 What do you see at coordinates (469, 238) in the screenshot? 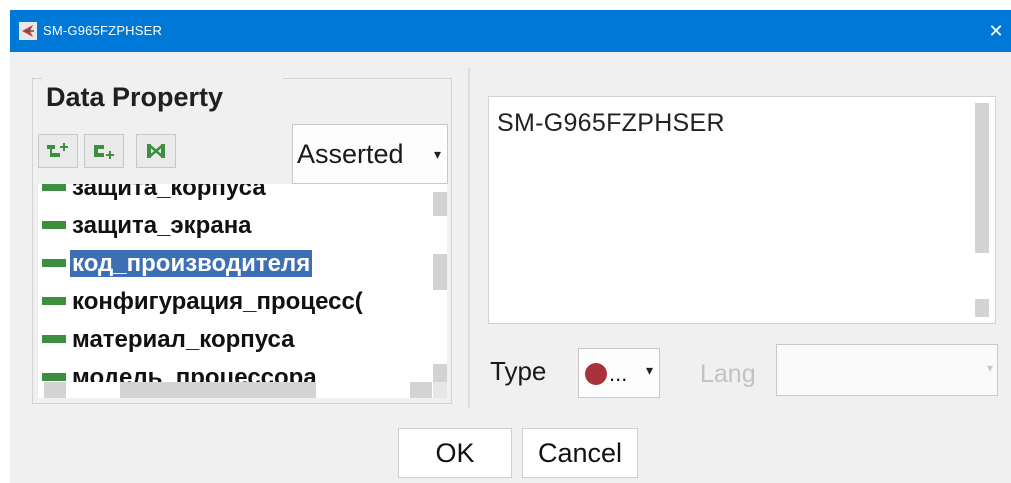
I see `panel-divider` at bounding box center [469, 238].